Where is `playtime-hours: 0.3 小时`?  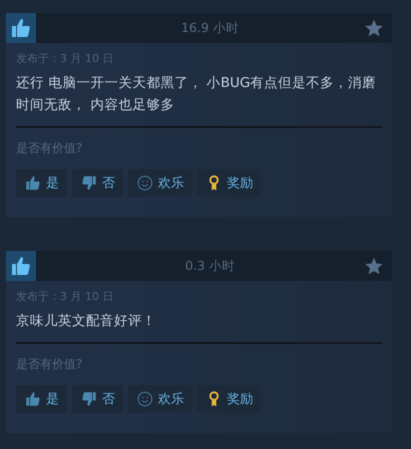 playtime-hours: 0.3 小时 is located at coordinates (210, 266).